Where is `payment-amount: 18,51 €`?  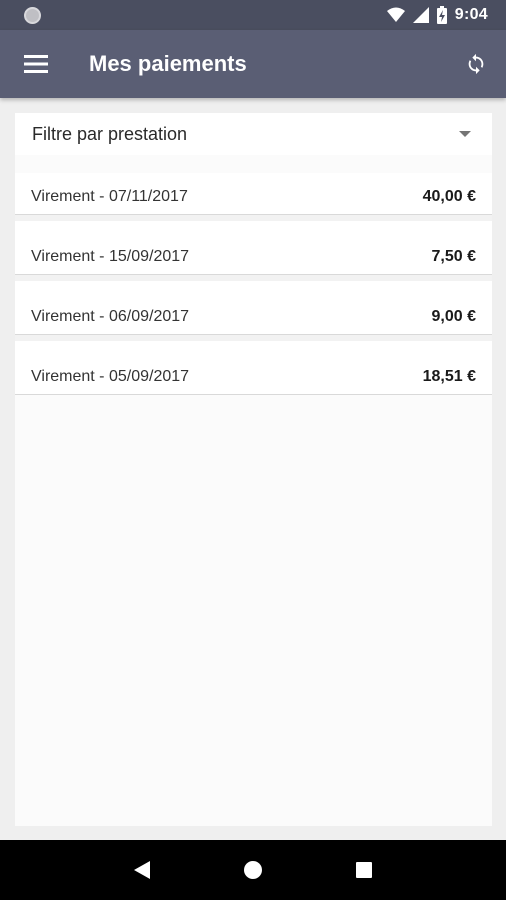 payment-amount: 18,51 € is located at coordinates (449, 376).